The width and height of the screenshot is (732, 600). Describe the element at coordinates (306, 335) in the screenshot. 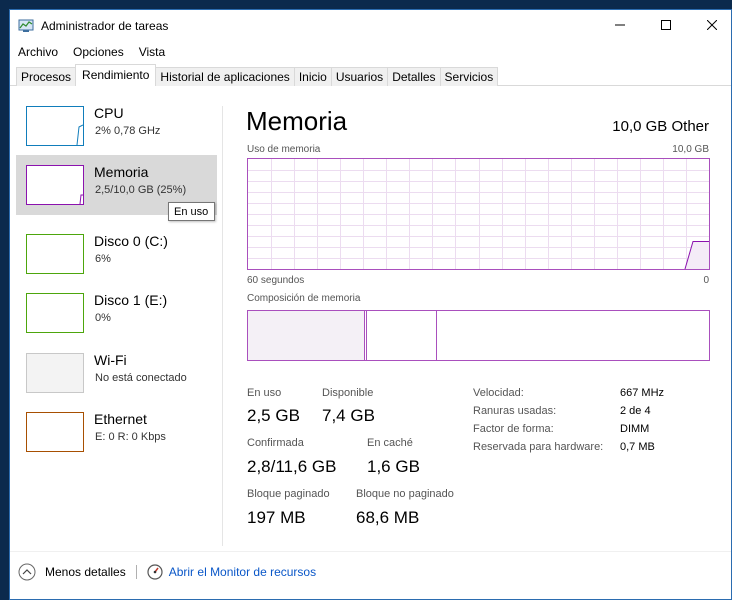

I see `composition-in-use` at that location.